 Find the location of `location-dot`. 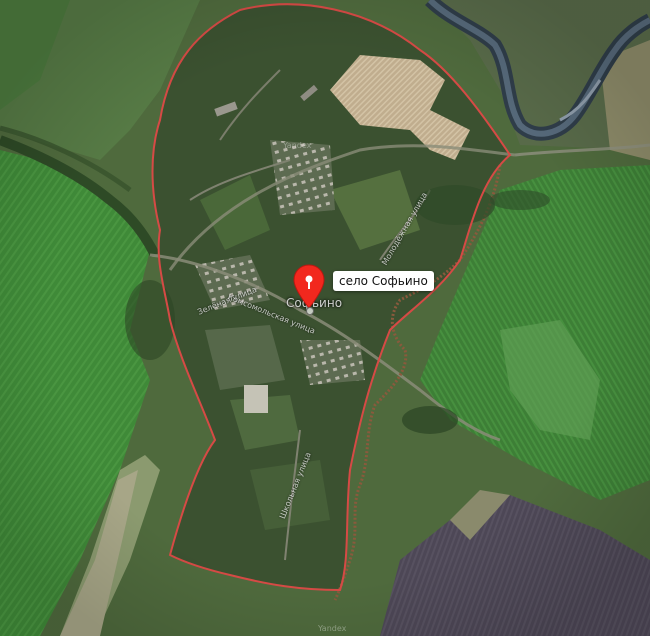

location-dot is located at coordinates (310, 311).